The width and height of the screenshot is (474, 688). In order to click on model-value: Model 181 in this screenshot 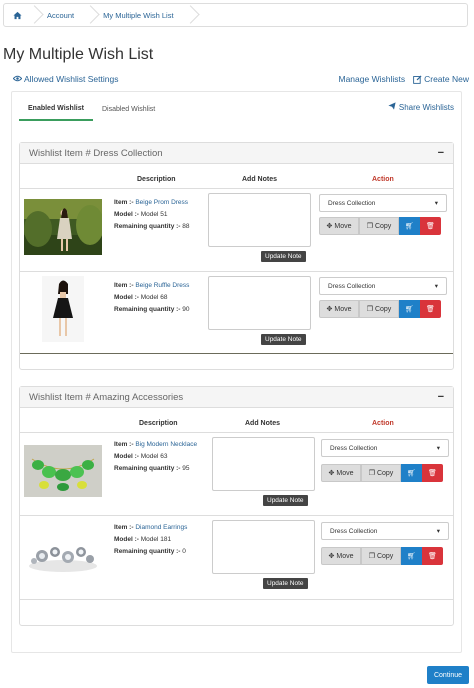, I will do `click(156, 539)`.